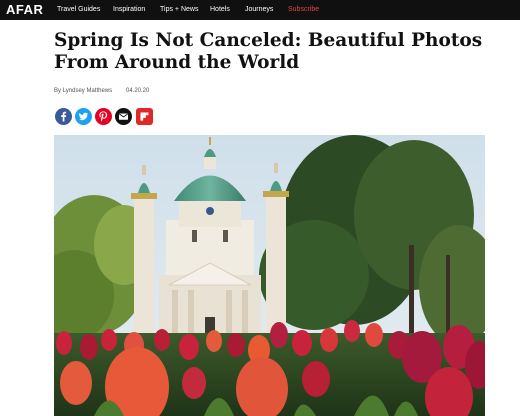 The image size is (520, 416). Describe the element at coordinates (179, 10) in the screenshot. I see `nav-tips-news: Tips + News` at that location.